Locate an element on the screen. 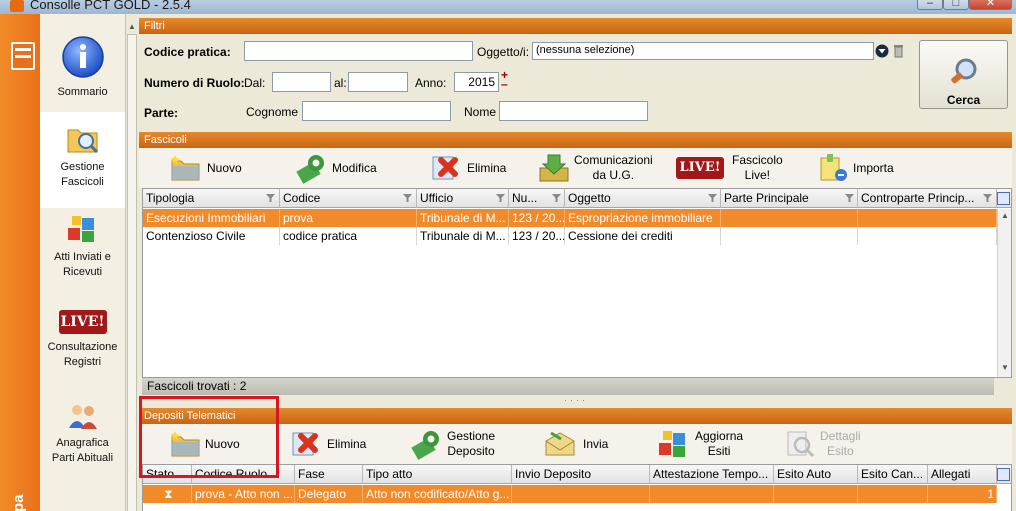 The image size is (1016, 511). cognome-input is located at coordinates (376, 111).